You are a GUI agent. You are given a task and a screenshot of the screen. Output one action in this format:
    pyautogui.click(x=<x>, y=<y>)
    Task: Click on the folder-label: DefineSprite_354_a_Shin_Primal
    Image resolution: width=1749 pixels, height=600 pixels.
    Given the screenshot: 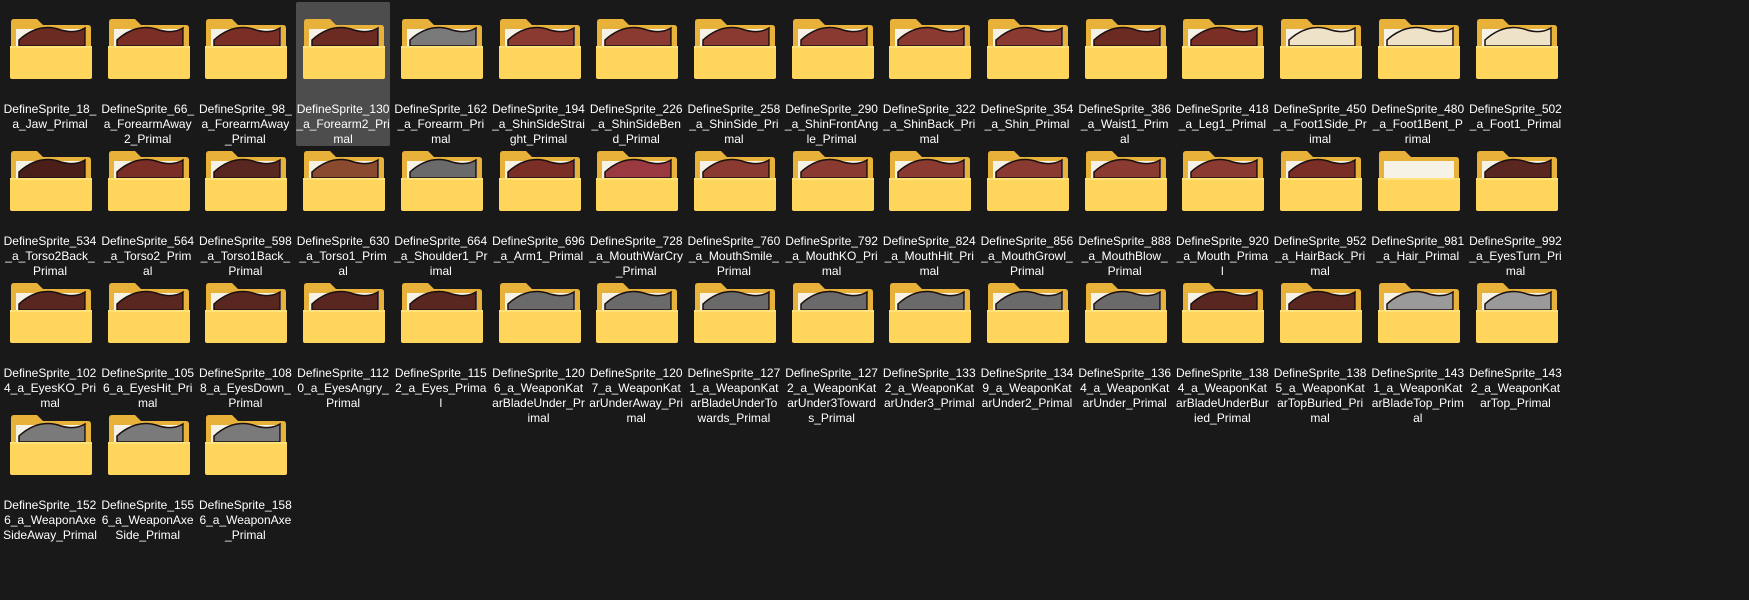 What is the action you would take?
    pyautogui.click(x=1027, y=116)
    